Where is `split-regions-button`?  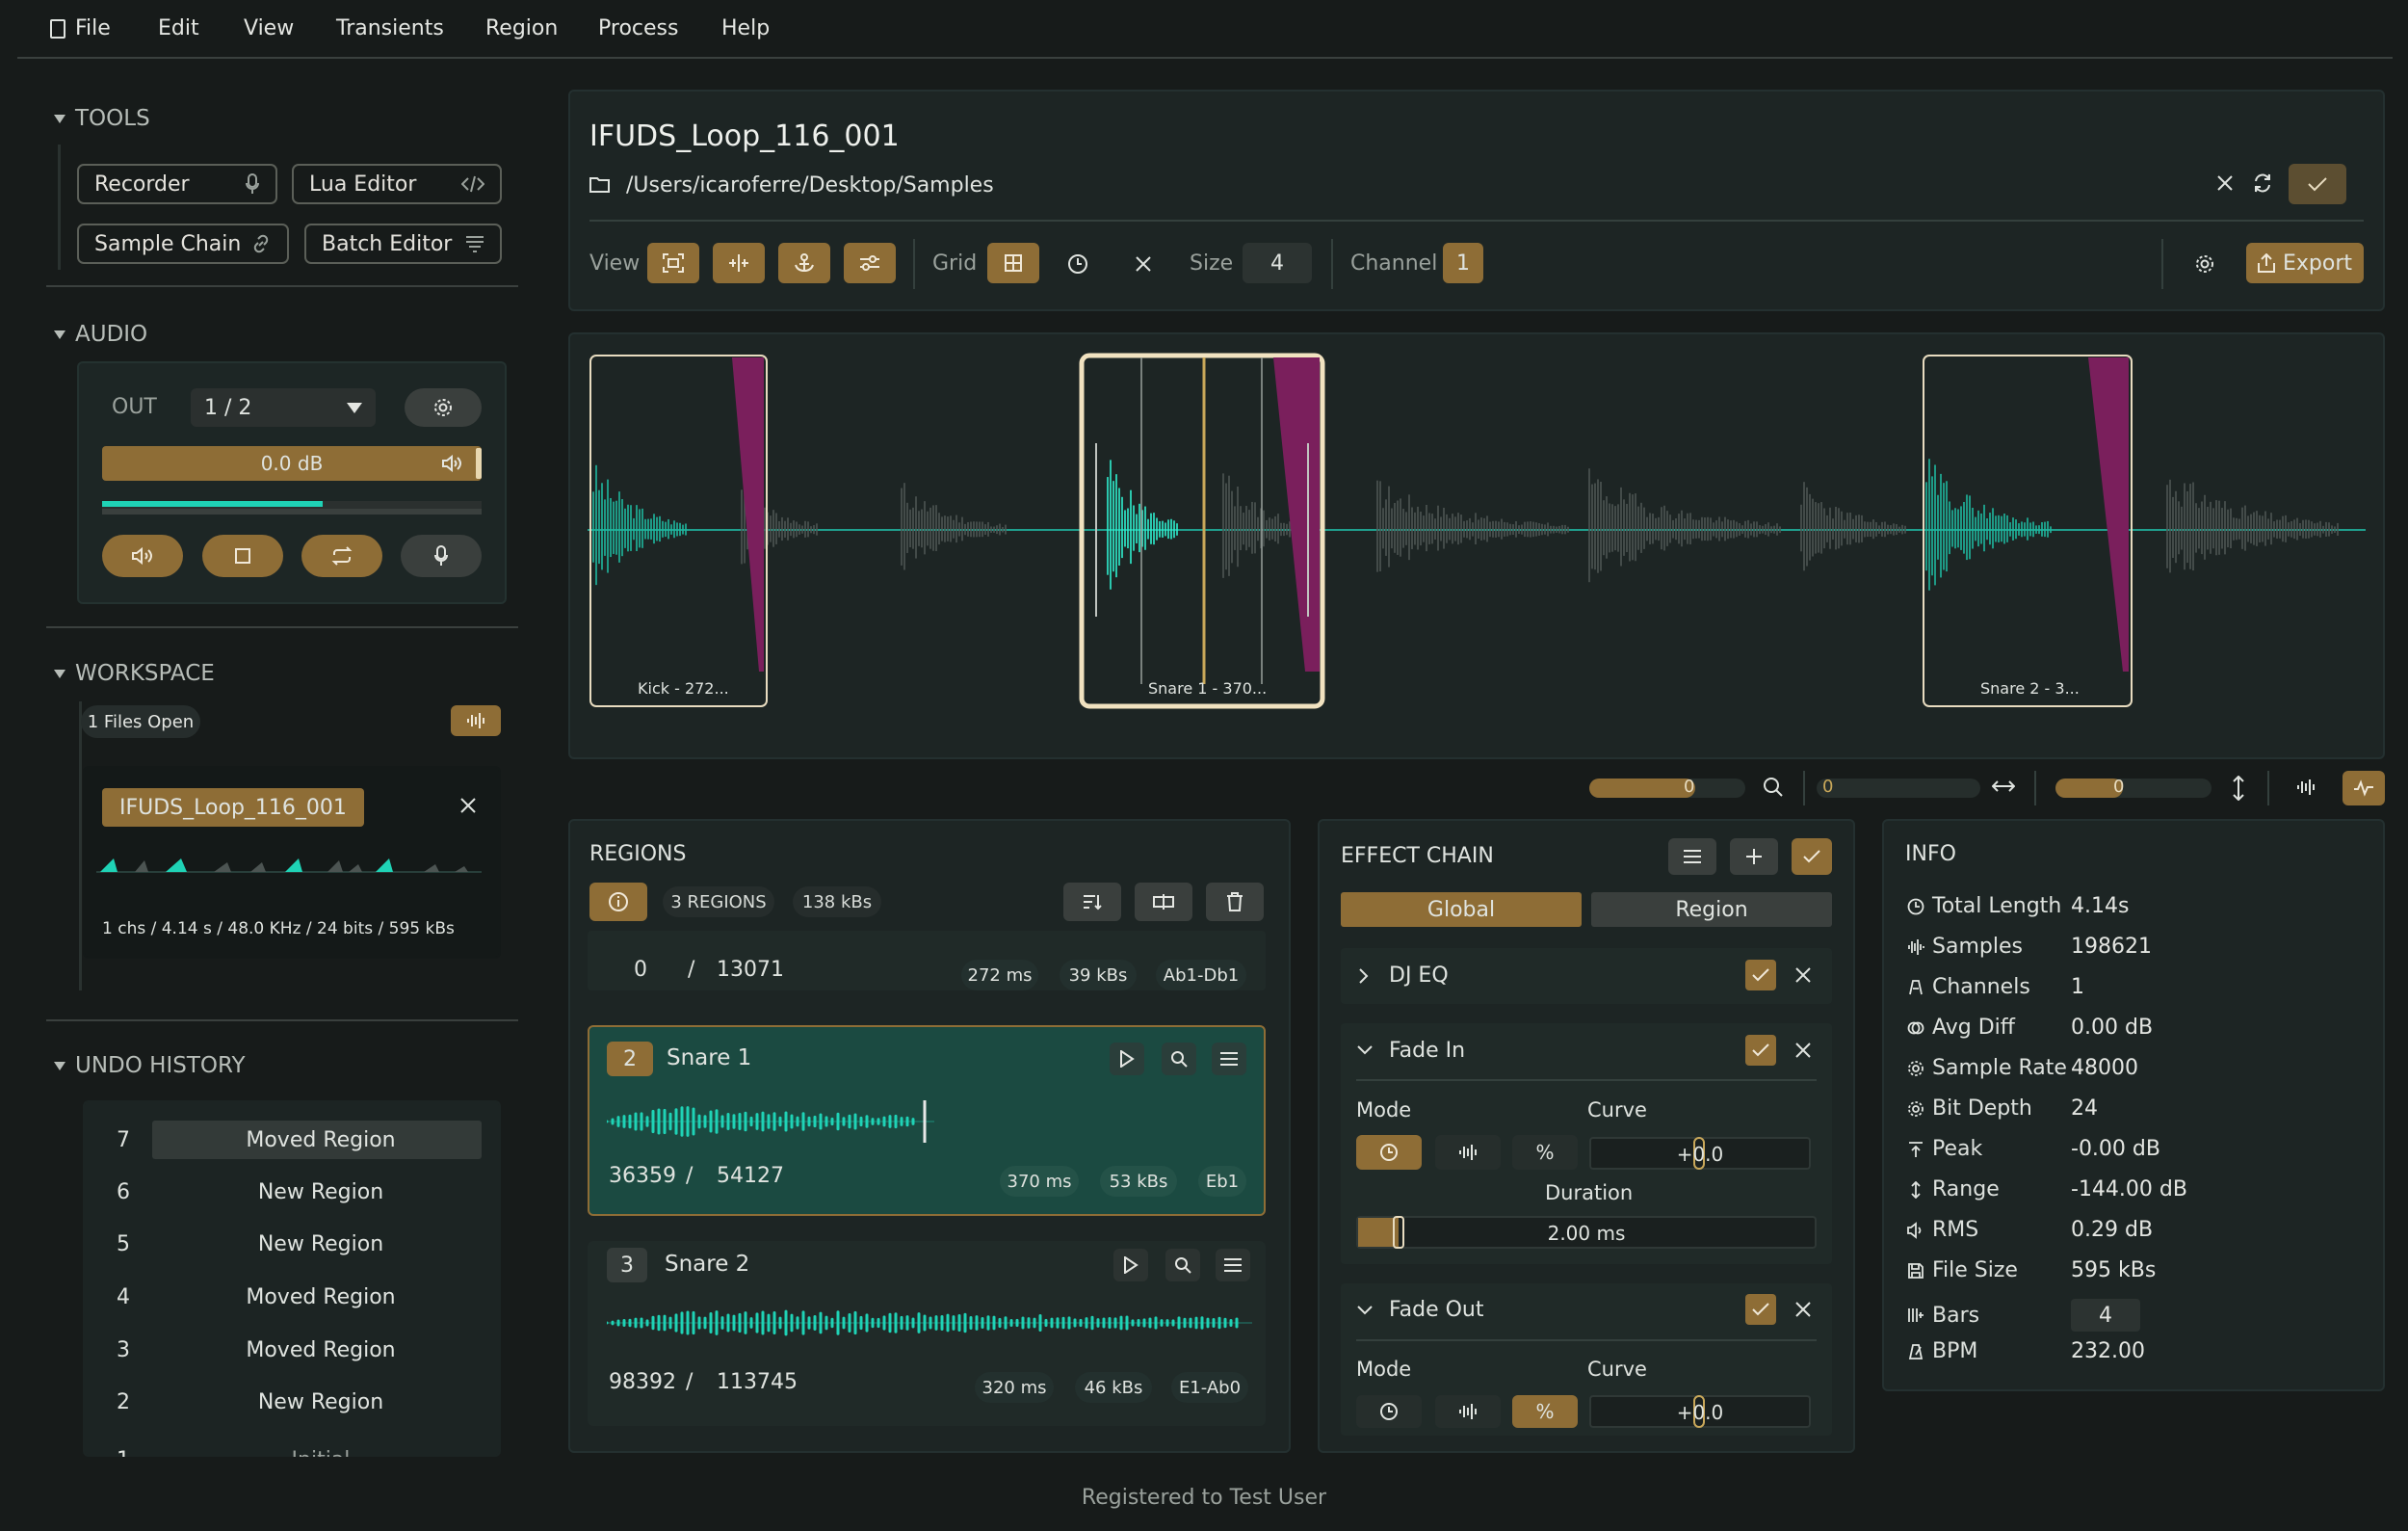
split-regions-button is located at coordinates (1163, 902).